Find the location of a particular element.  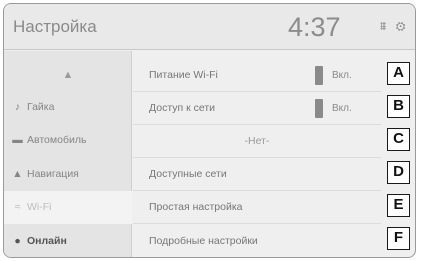

connected-network-row: -Нет- is located at coordinates (257, 141).